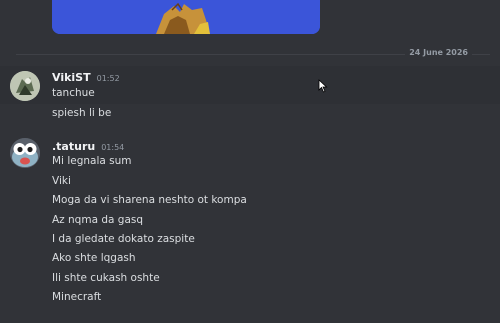 Image resolution: width=500 pixels, height=323 pixels. What do you see at coordinates (73, 146) in the screenshot?
I see `username: .taturu` at bounding box center [73, 146].